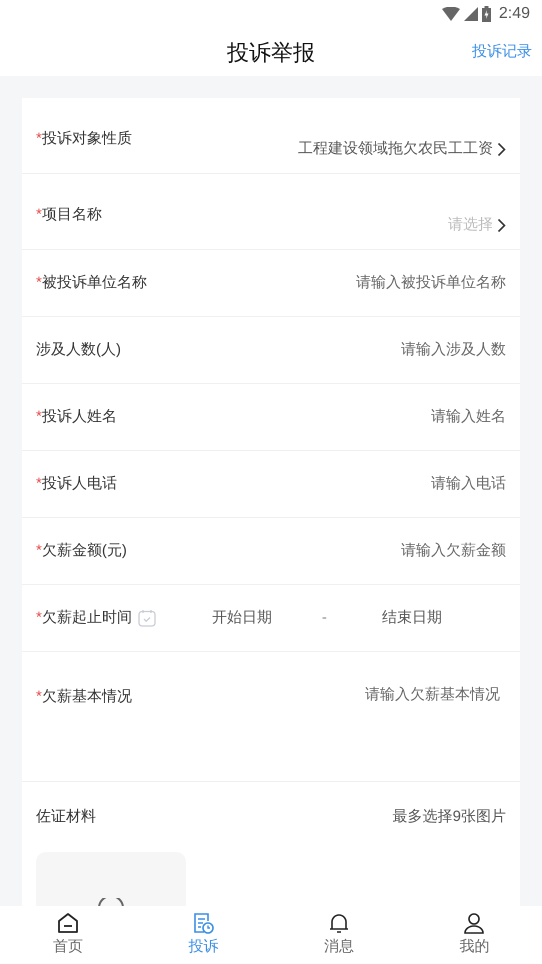  Describe the element at coordinates (396, 350) in the screenshot. I see `input-field: 请输入涉及人数` at that location.